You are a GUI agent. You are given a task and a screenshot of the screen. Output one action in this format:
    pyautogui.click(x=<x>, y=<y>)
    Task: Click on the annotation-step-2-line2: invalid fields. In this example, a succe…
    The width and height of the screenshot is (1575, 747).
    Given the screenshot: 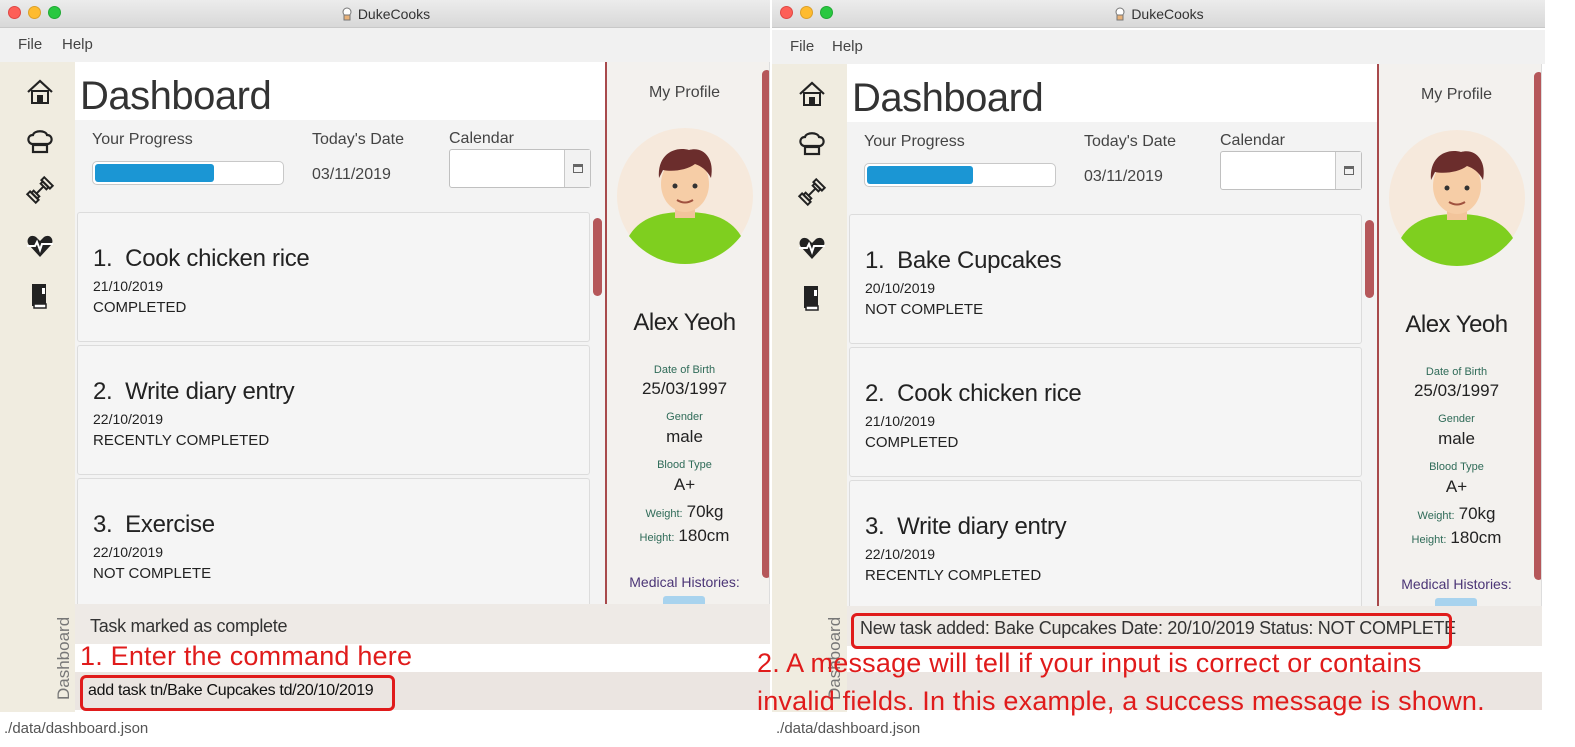 What is the action you would take?
    pyautogui.click(x=1121, y=701)
    